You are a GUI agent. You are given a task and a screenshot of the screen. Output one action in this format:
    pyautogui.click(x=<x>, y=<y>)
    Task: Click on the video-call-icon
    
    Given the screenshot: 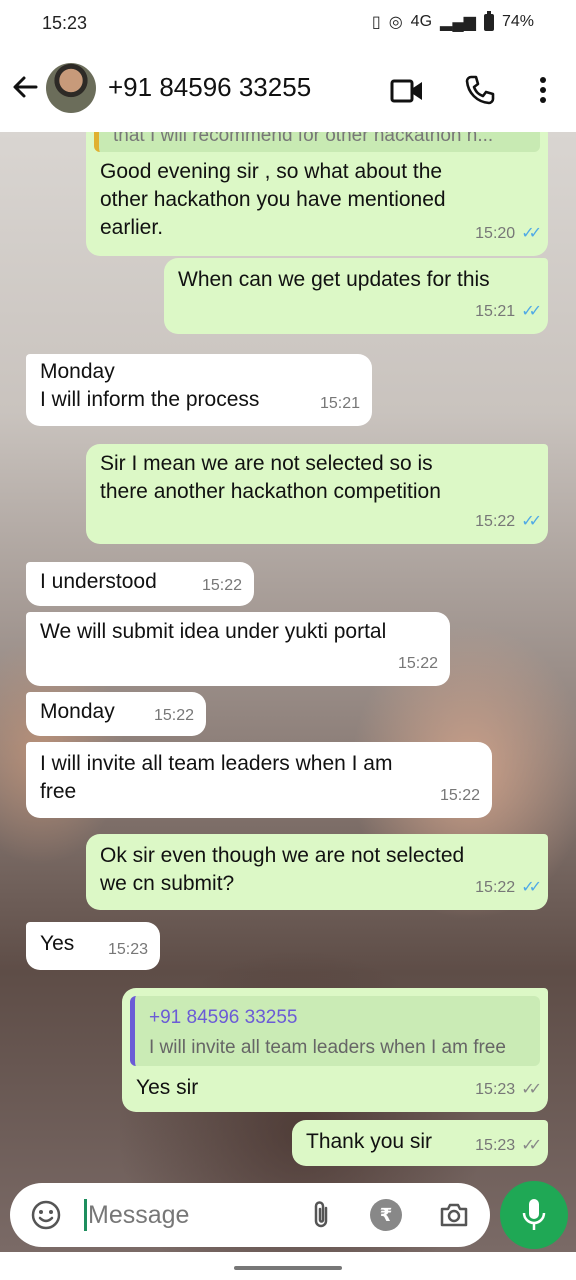 What is the action you would take?
    pyautogui.click(x=407, y=91)
    